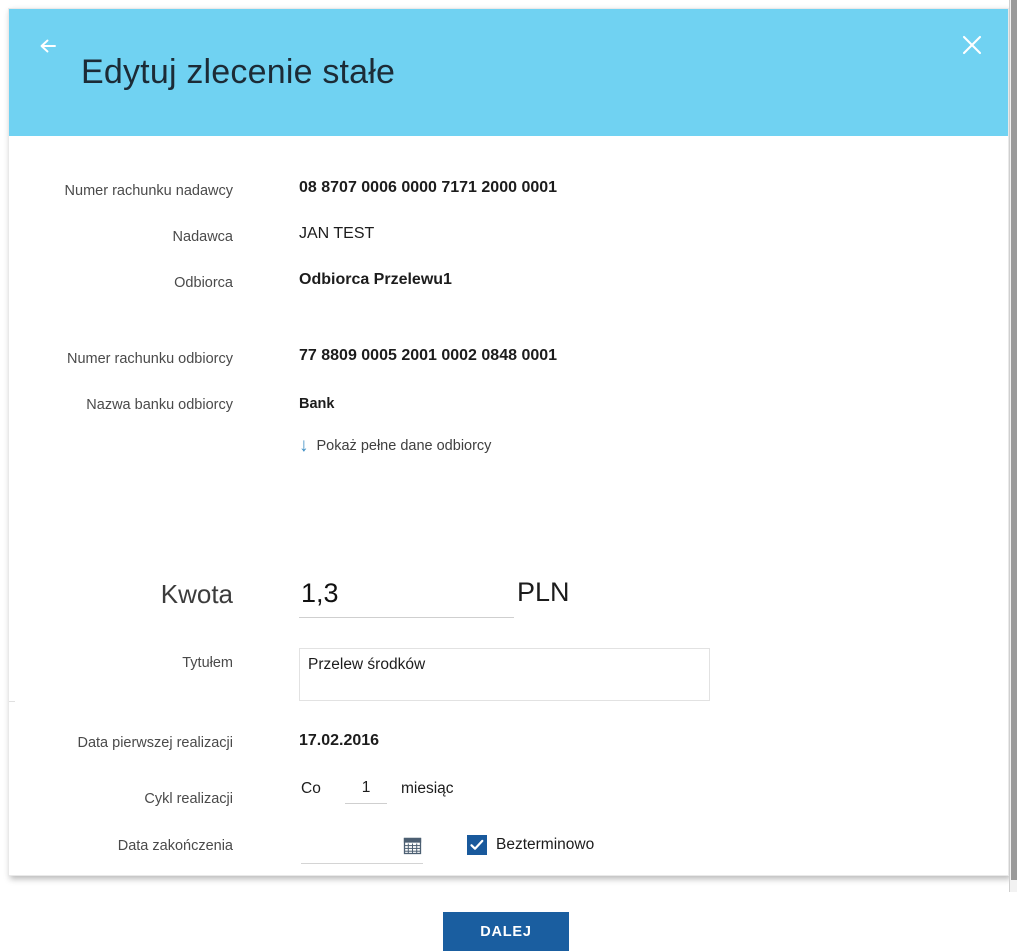 This screenshot has width=1024, height=951. What do you see at coordinates (339, 740) in the screenshot?
I see `value-first-execution-date: 17.02.2016` at bounding box center [339, 740].